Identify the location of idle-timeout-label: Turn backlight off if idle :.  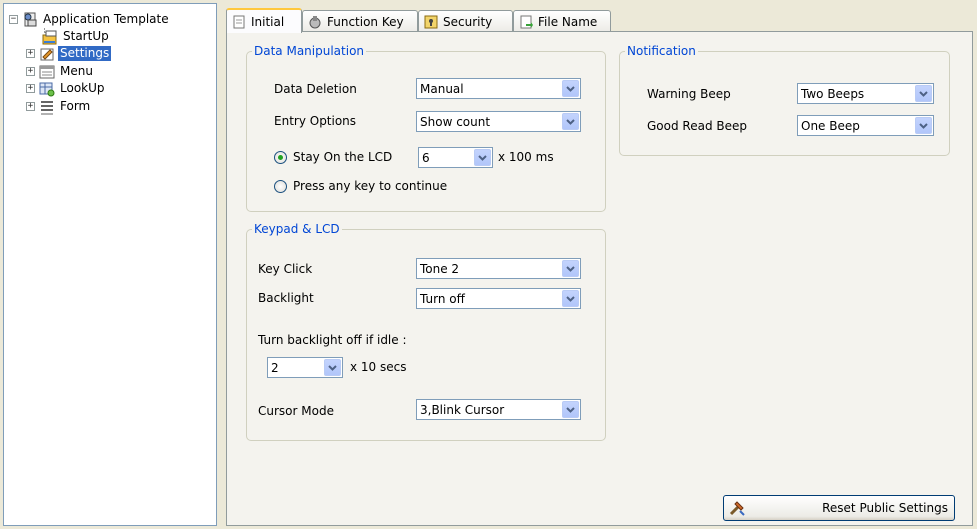
(332, 340).